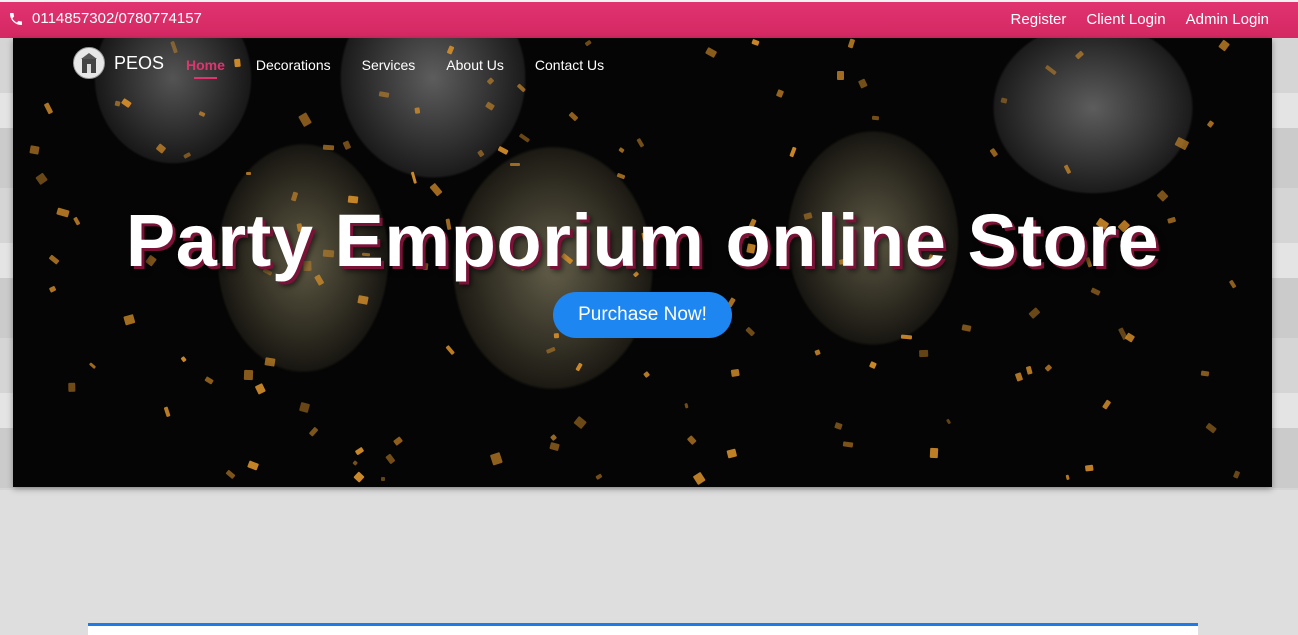 The height and width of the screenshot is (635, 1298). I want to click on account-links: Register Client Login Admin Login, so click(1140, 19).